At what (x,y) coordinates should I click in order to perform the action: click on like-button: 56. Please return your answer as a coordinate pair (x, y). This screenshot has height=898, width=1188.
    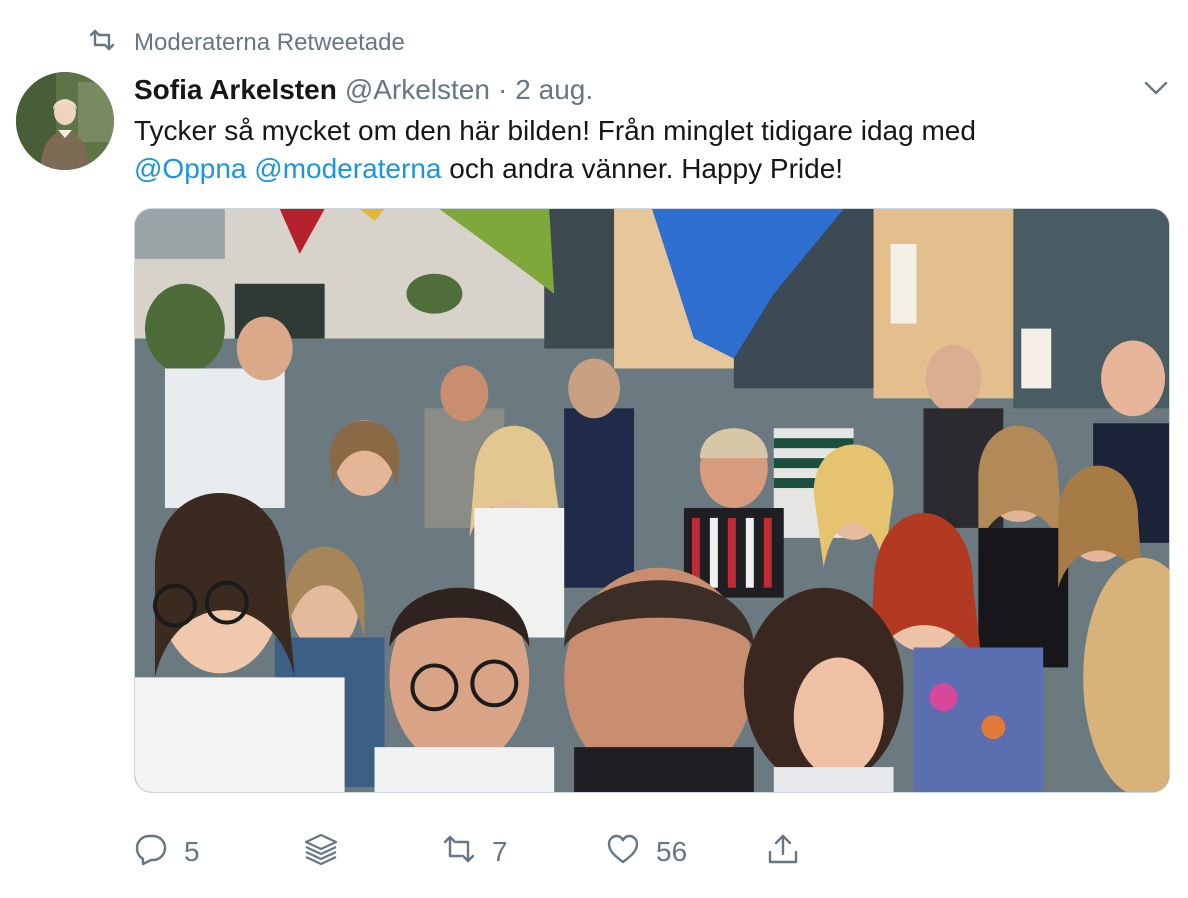
    Looking at the image, I should click on (686, 852).